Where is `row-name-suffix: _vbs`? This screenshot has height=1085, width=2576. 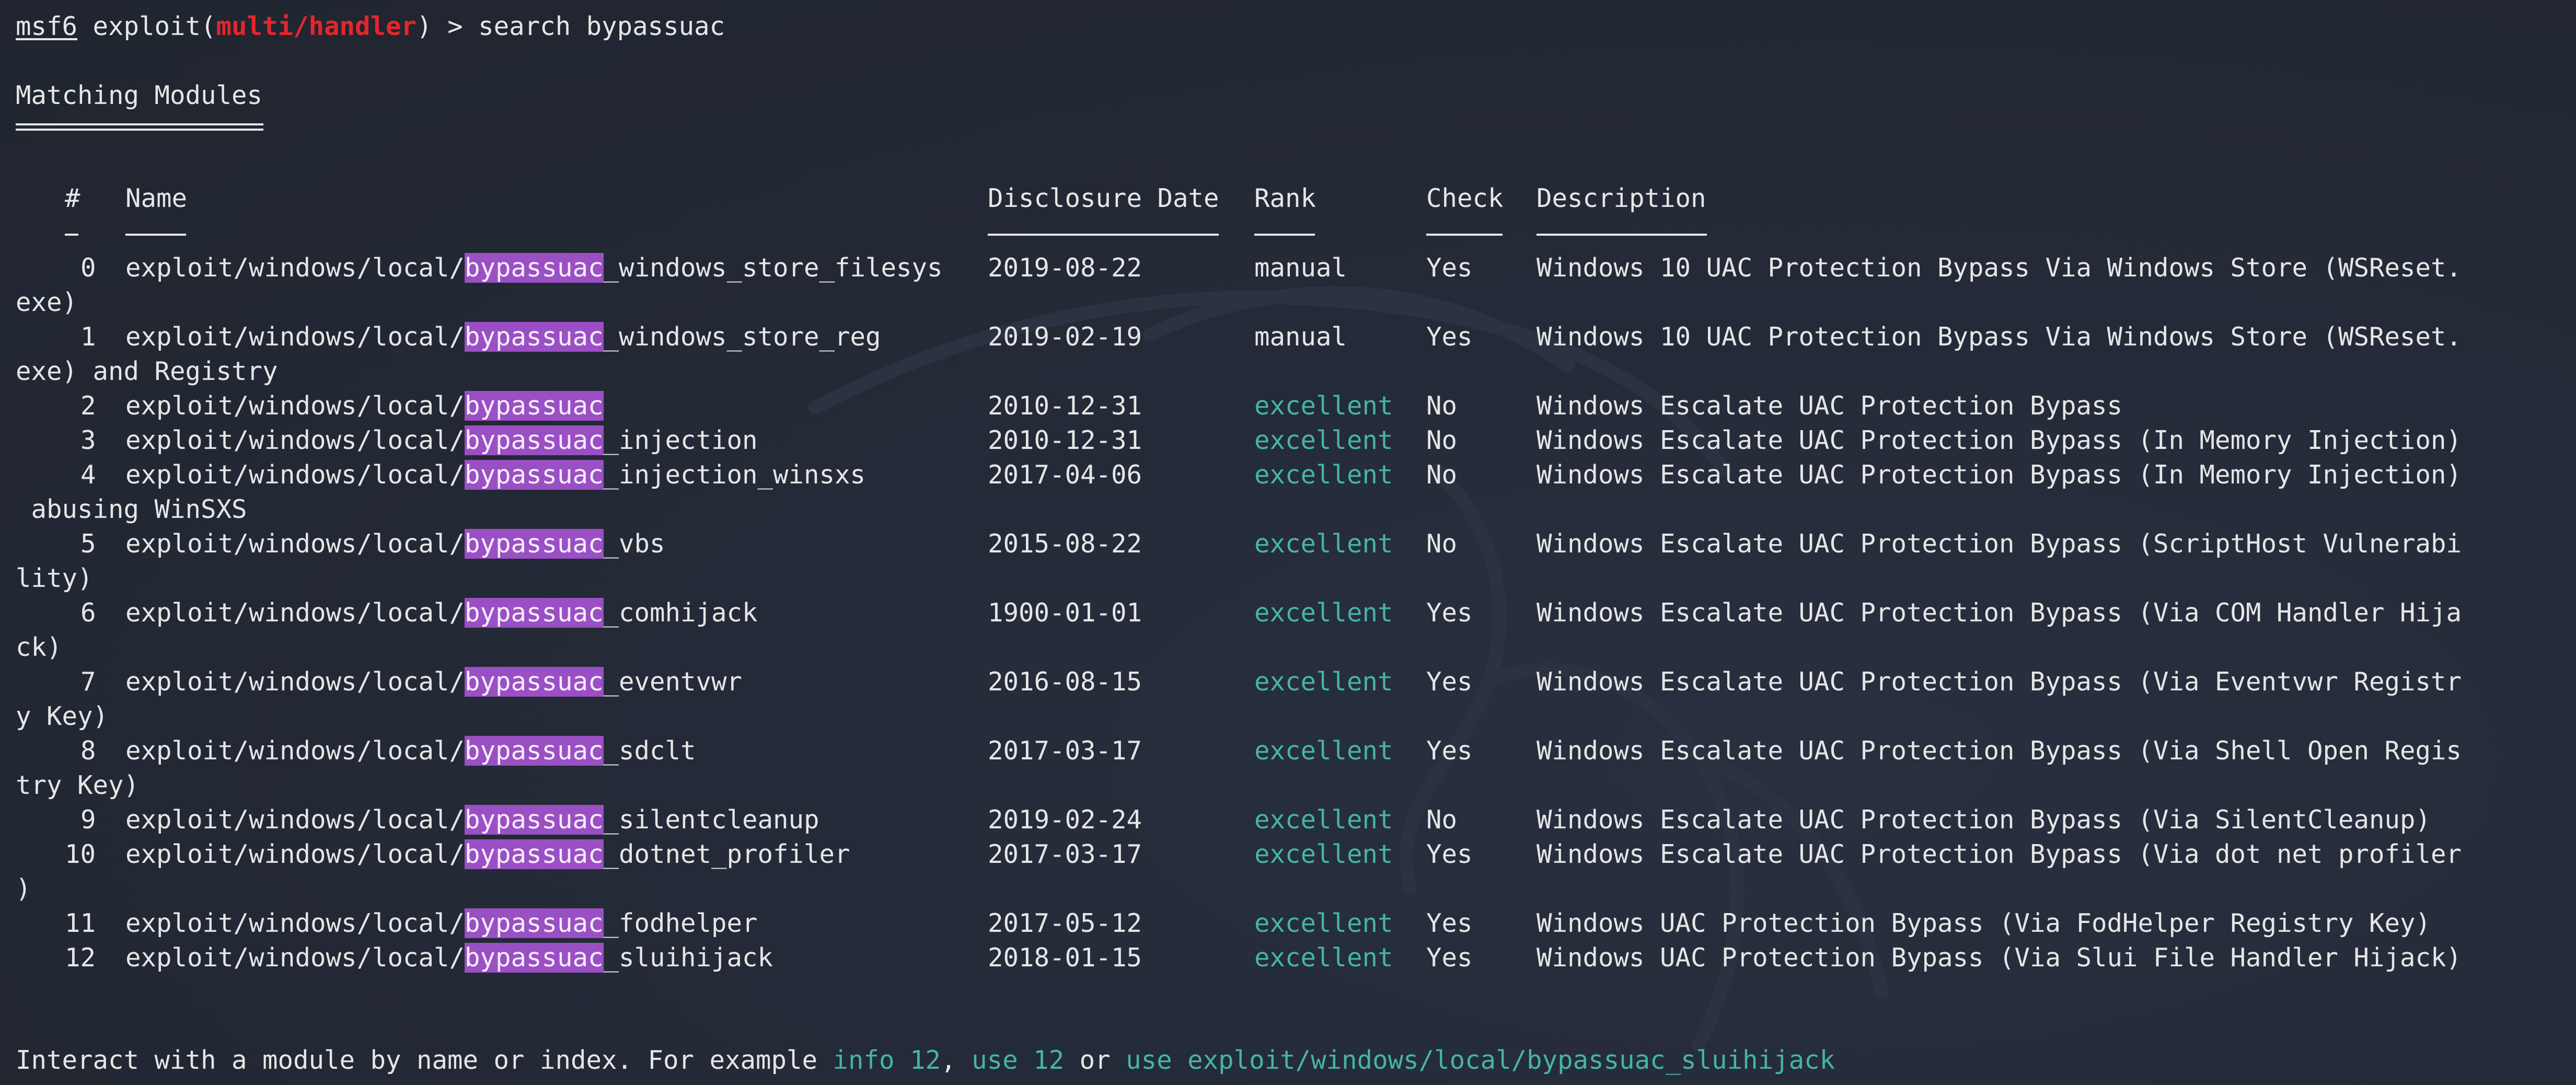 row-name-suffix: _vbs is located at coordinates (634, 544).